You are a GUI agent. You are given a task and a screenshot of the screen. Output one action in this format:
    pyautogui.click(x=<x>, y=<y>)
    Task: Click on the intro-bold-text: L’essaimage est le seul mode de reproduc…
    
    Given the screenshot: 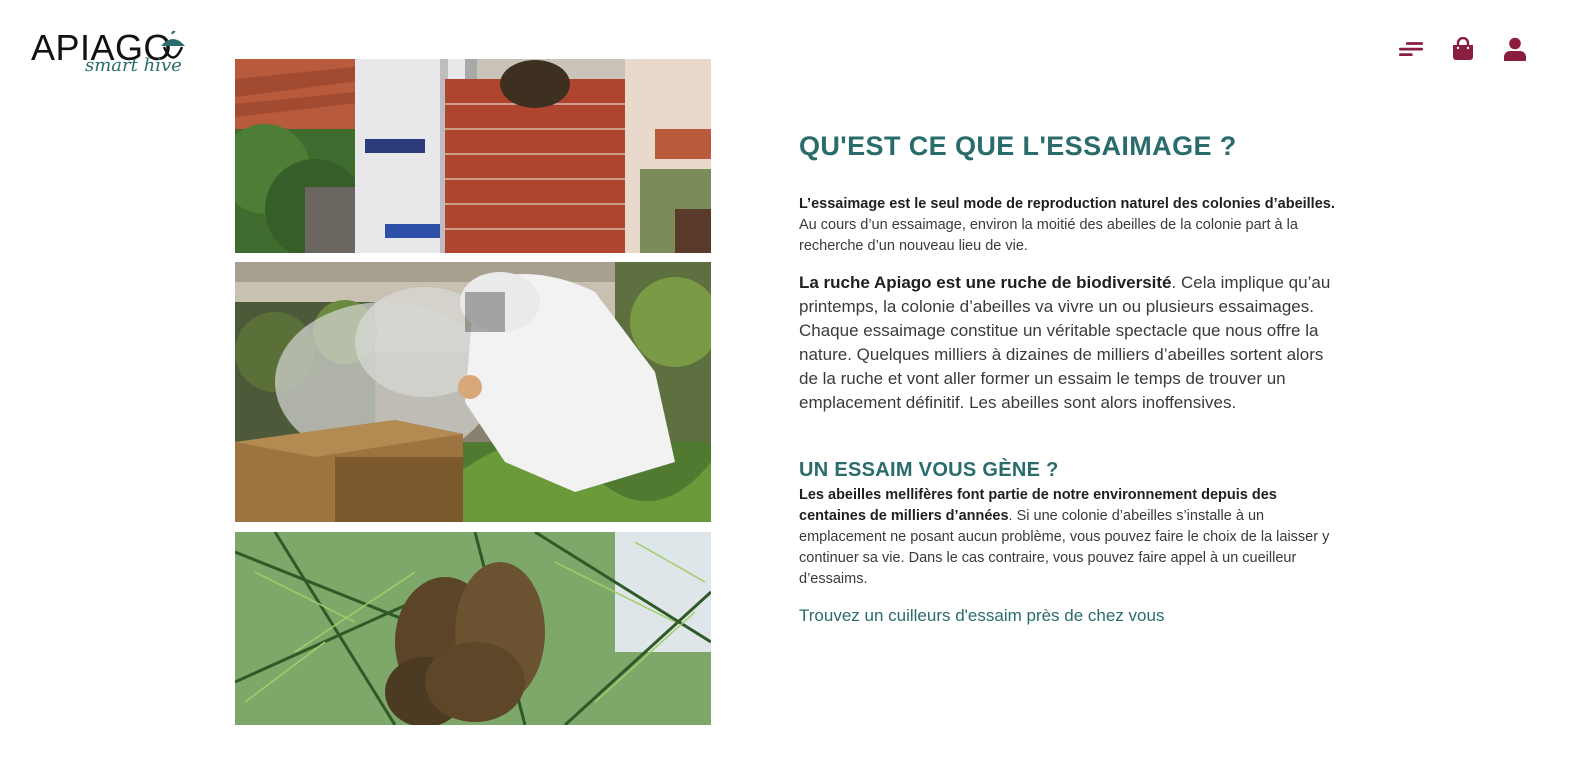 What is the action you would take?
    pyautogui.click(x=1067, y=204)
    